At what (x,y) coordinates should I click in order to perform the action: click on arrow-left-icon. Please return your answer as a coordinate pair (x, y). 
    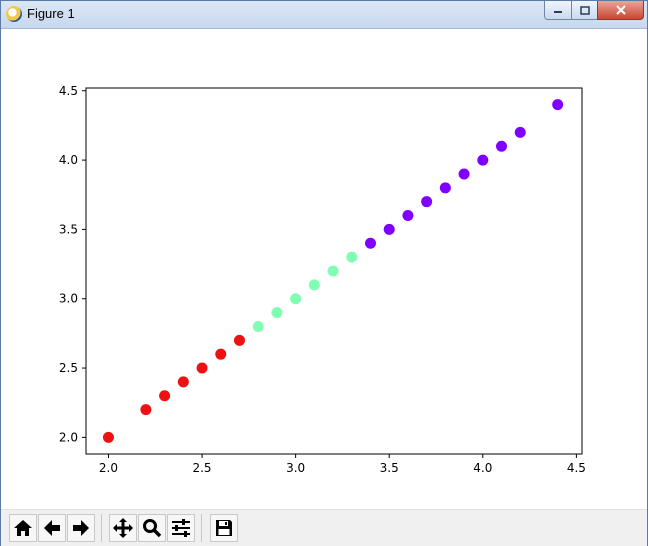
    Looking at the image, I should click on (52, 528).